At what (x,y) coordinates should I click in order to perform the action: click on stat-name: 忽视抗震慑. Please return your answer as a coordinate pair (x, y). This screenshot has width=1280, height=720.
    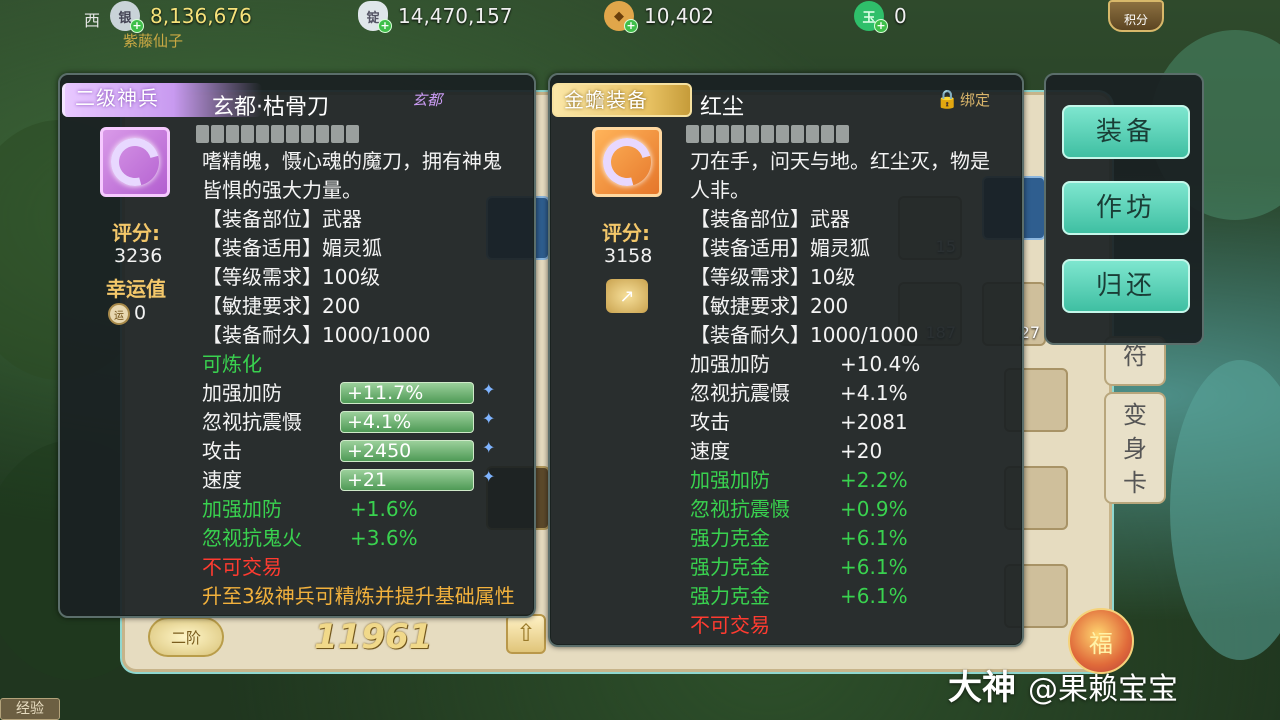
    Looking at the image, I should click on (740, 393).